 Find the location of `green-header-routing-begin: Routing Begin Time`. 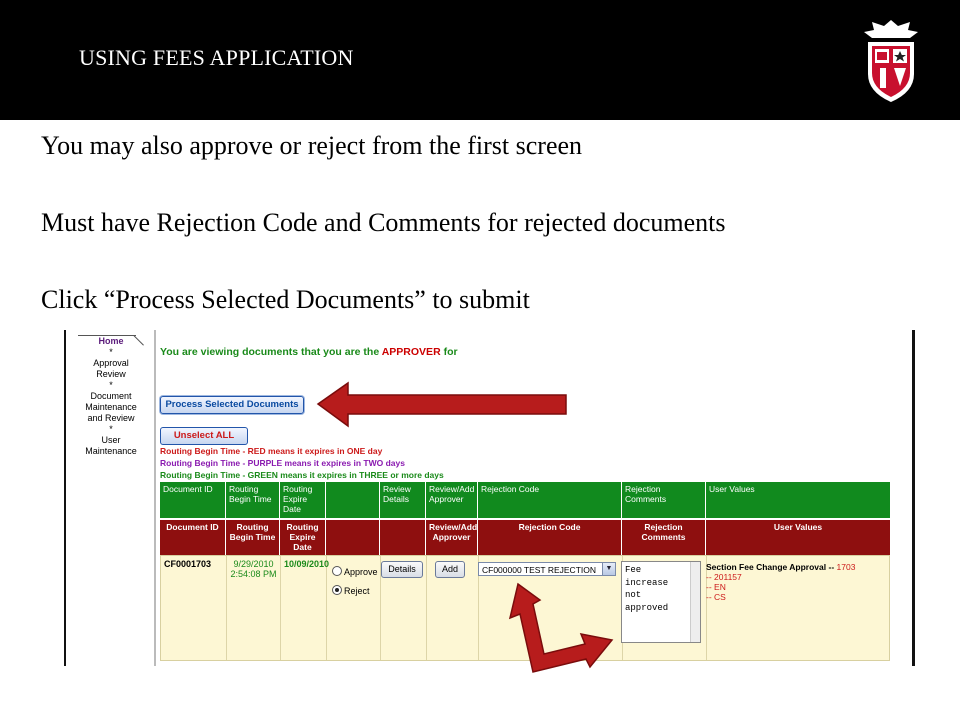

green-header-routing-begin: Routing Begin Time is located at coordinates (253, 500).